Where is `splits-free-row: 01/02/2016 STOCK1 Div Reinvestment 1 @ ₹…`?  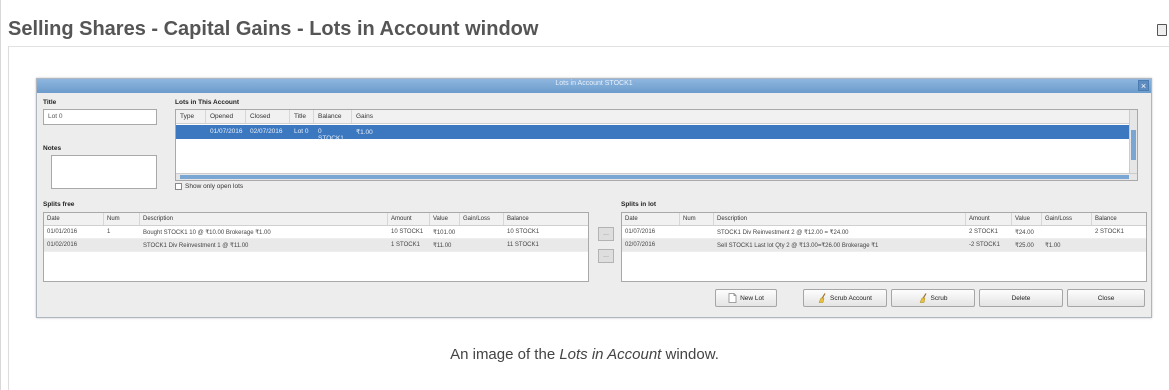 splits-free-row: 01/02/2016 STOCK1 Div Reinvestment 1 @ ₹… is located at coordinates (316, 245).